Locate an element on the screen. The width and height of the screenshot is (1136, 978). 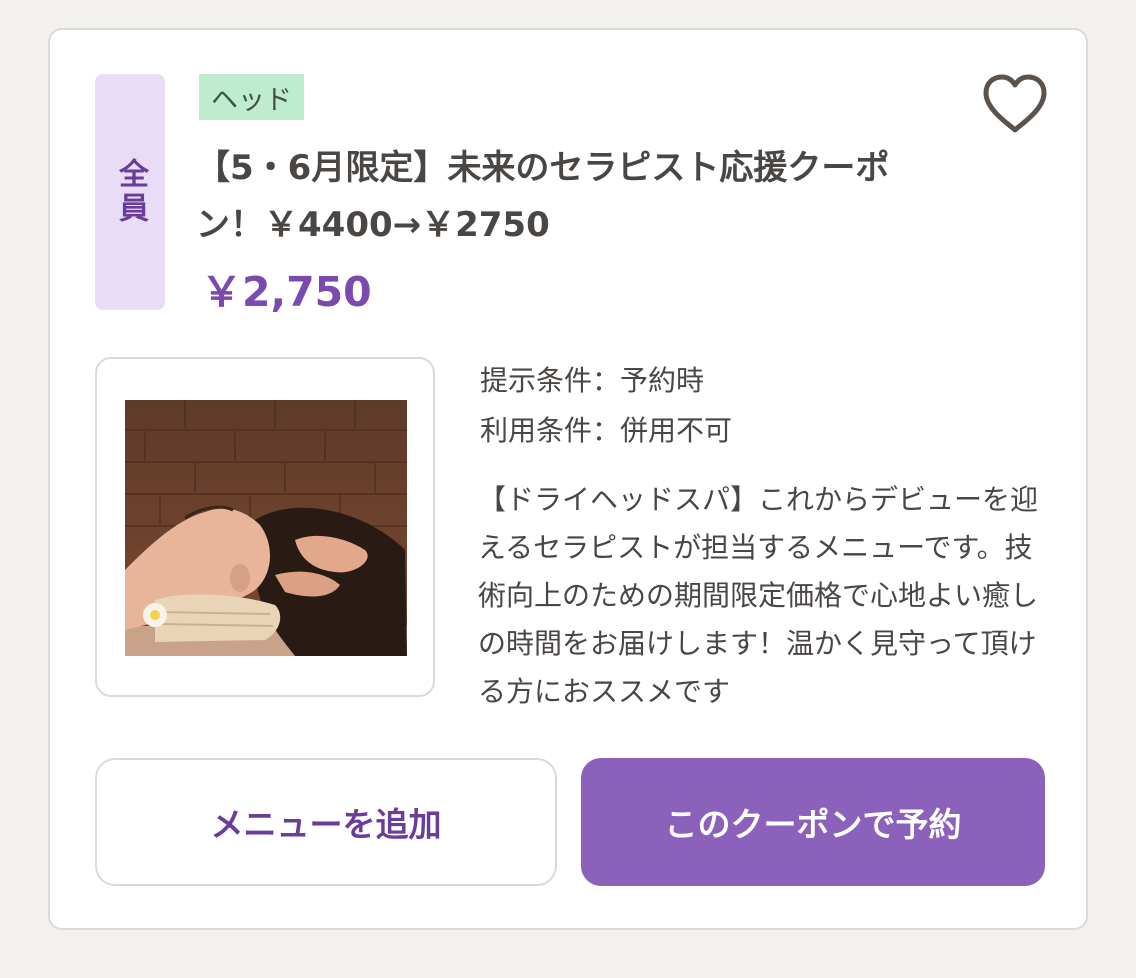
head-spa-photo is located at coordinates (266, 528).